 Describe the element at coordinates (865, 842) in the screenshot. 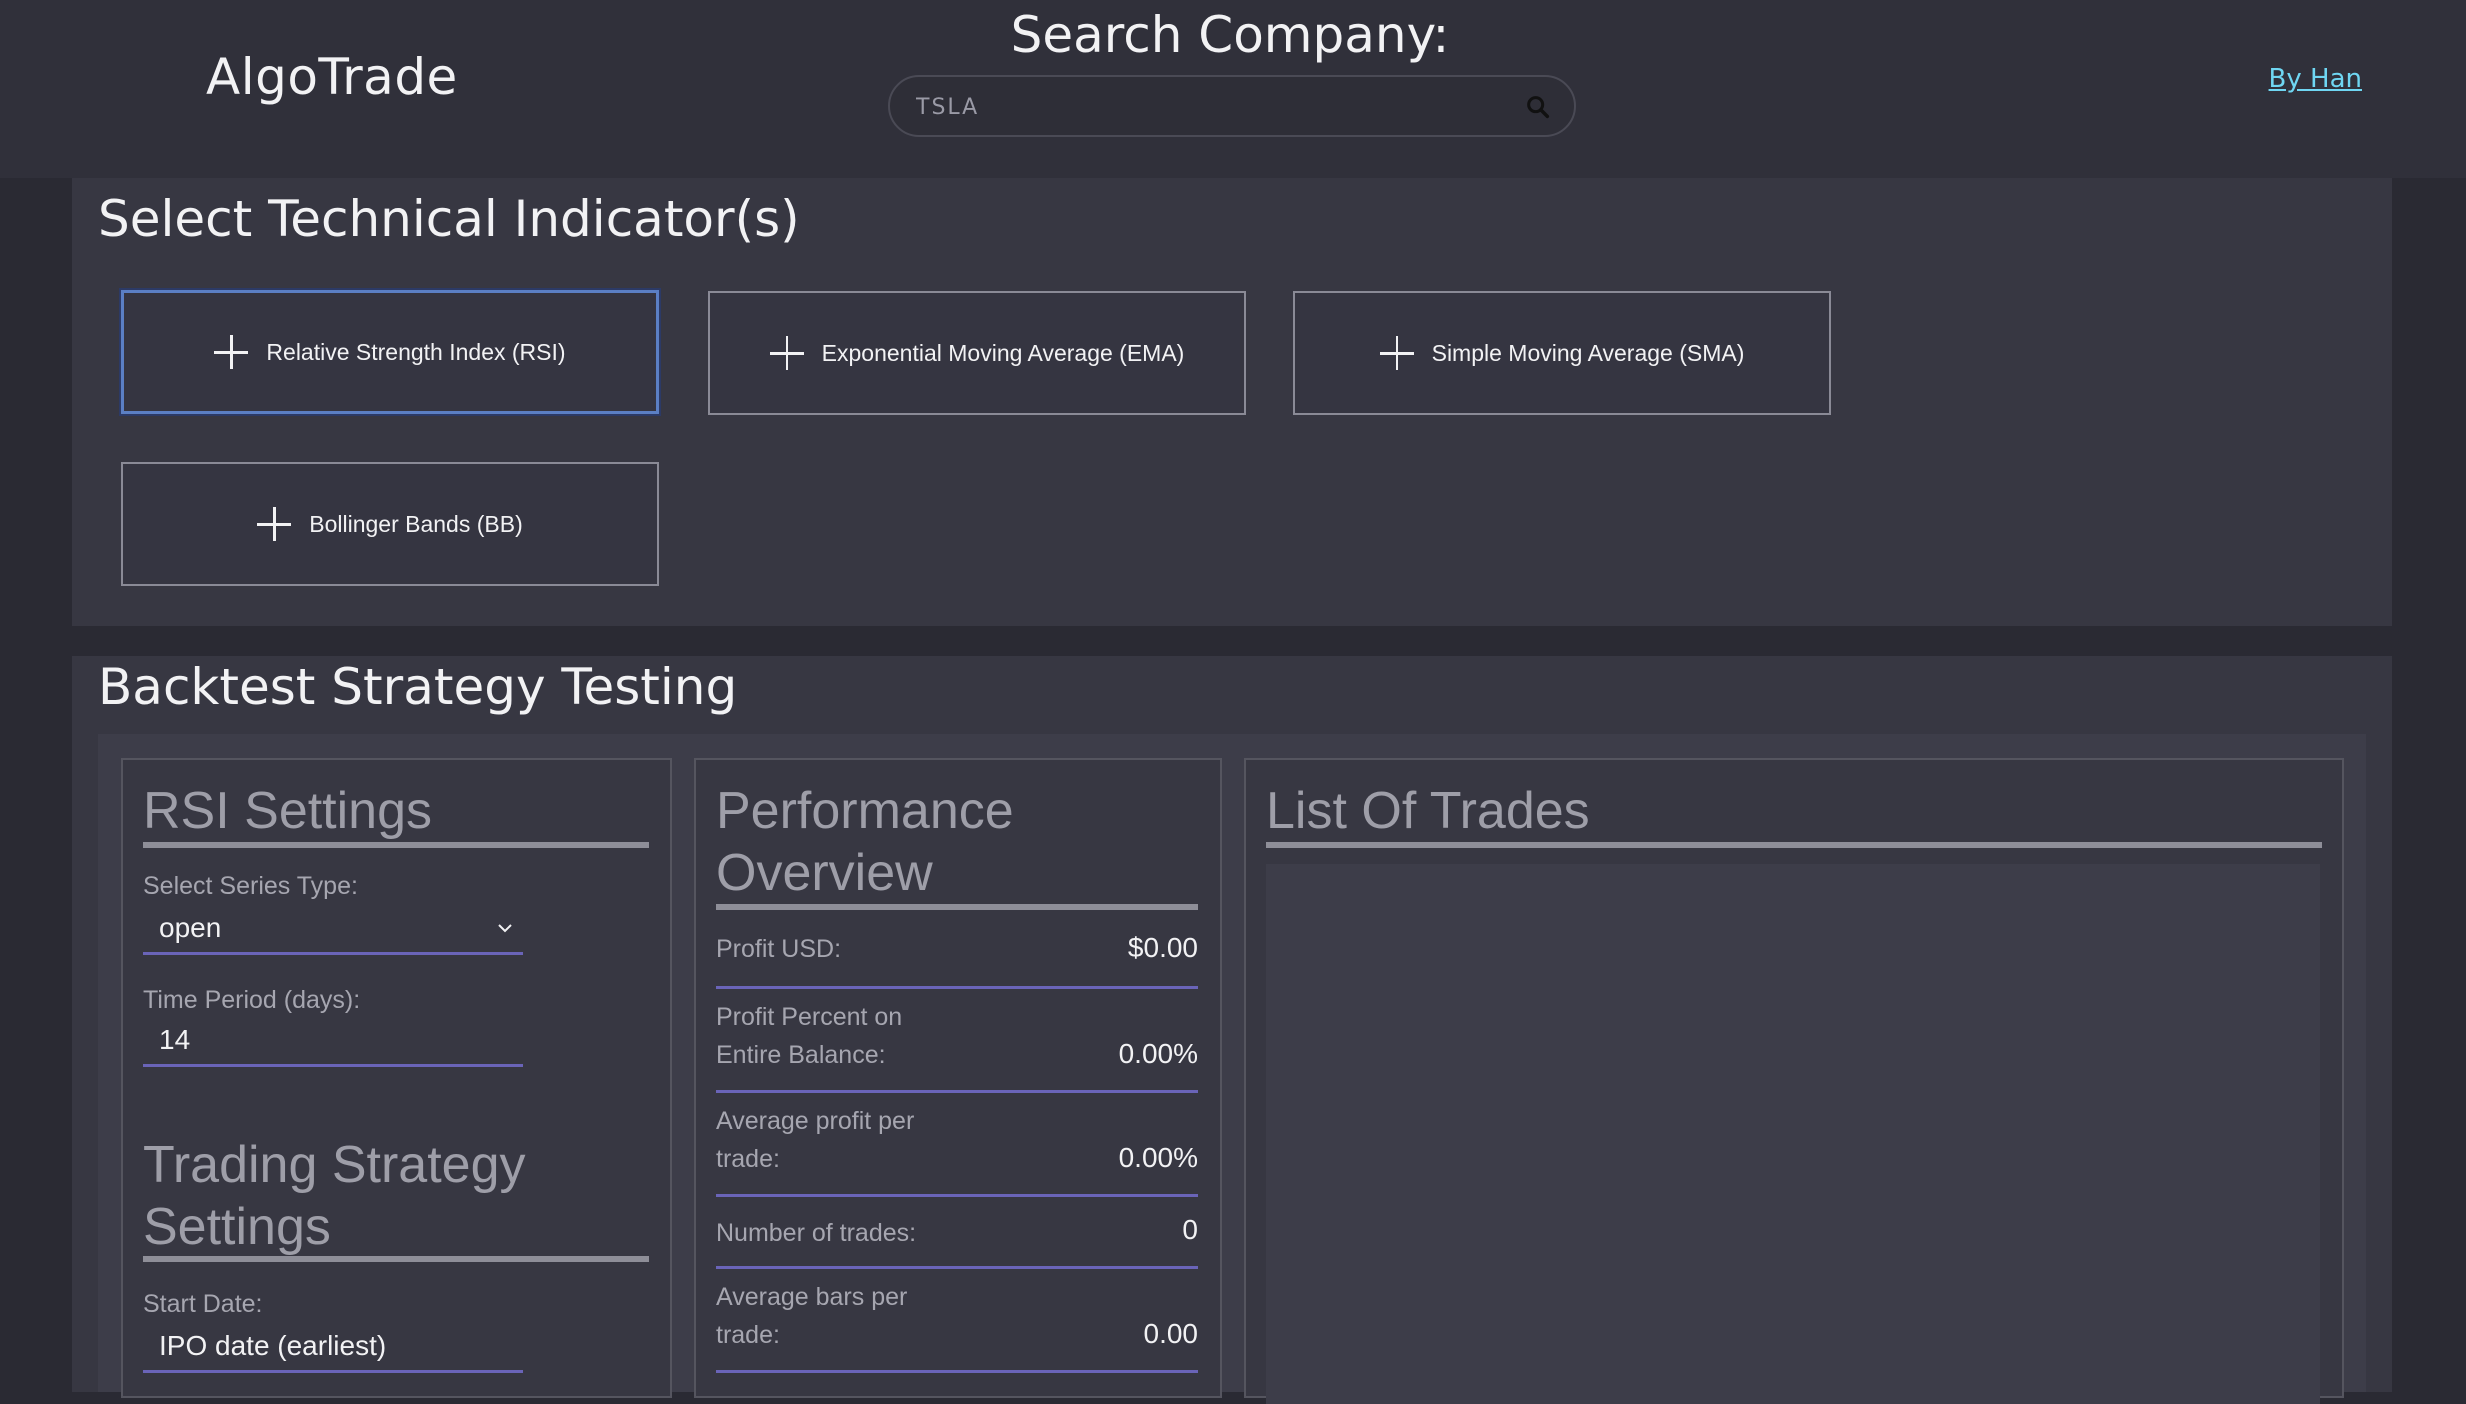

I see `performance-title: Performance Overview` at that location.